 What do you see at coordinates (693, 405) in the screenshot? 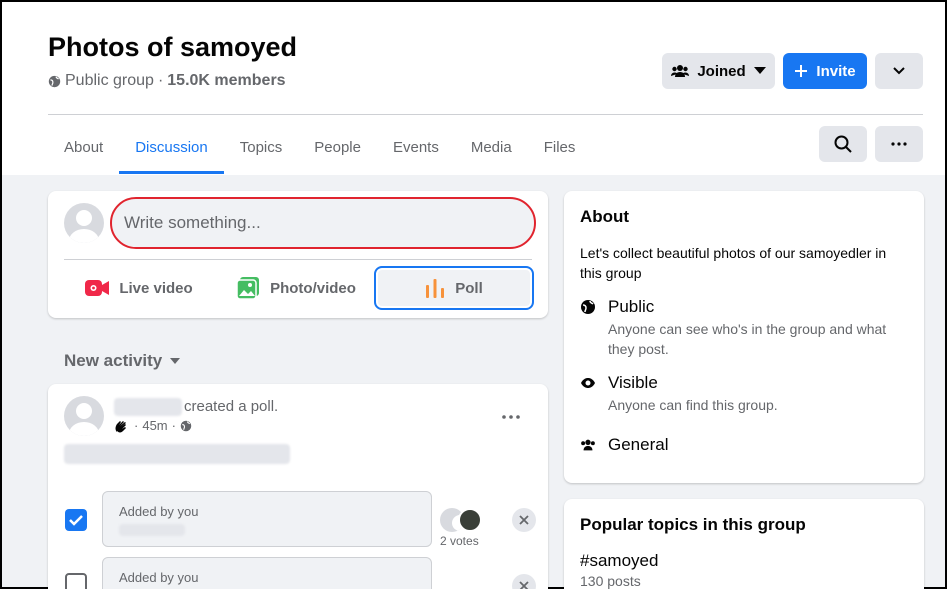
I see `about-item-desc: Anyone can find this group.` at bounding box center [693, 405].